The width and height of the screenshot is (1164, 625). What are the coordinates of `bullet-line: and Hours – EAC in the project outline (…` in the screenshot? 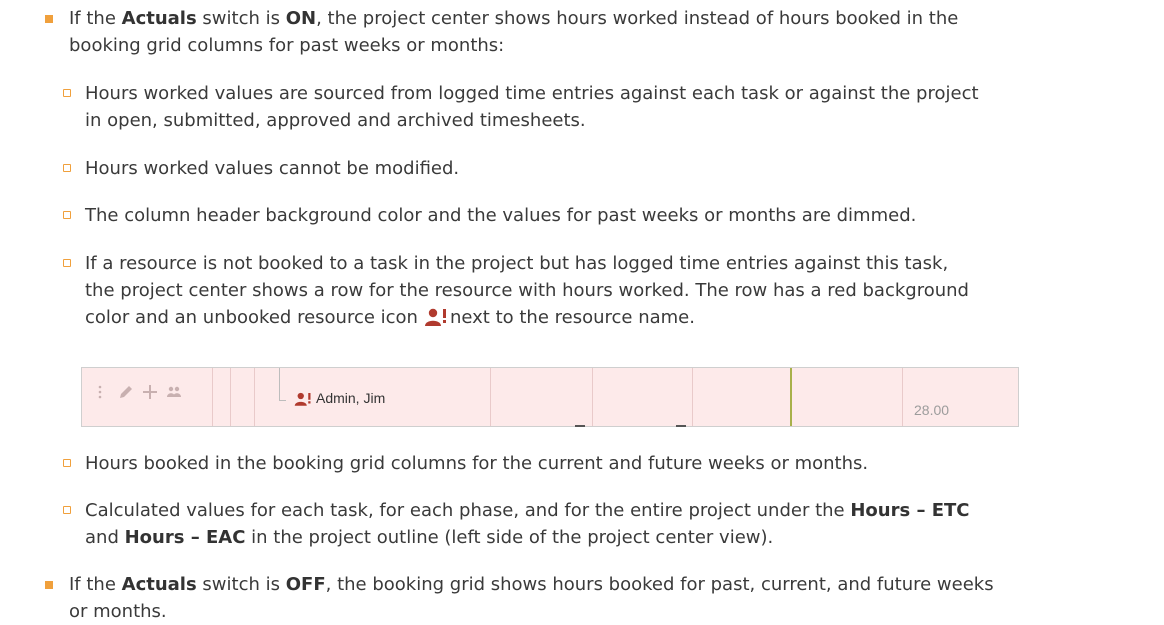 It's located at (429, 537).